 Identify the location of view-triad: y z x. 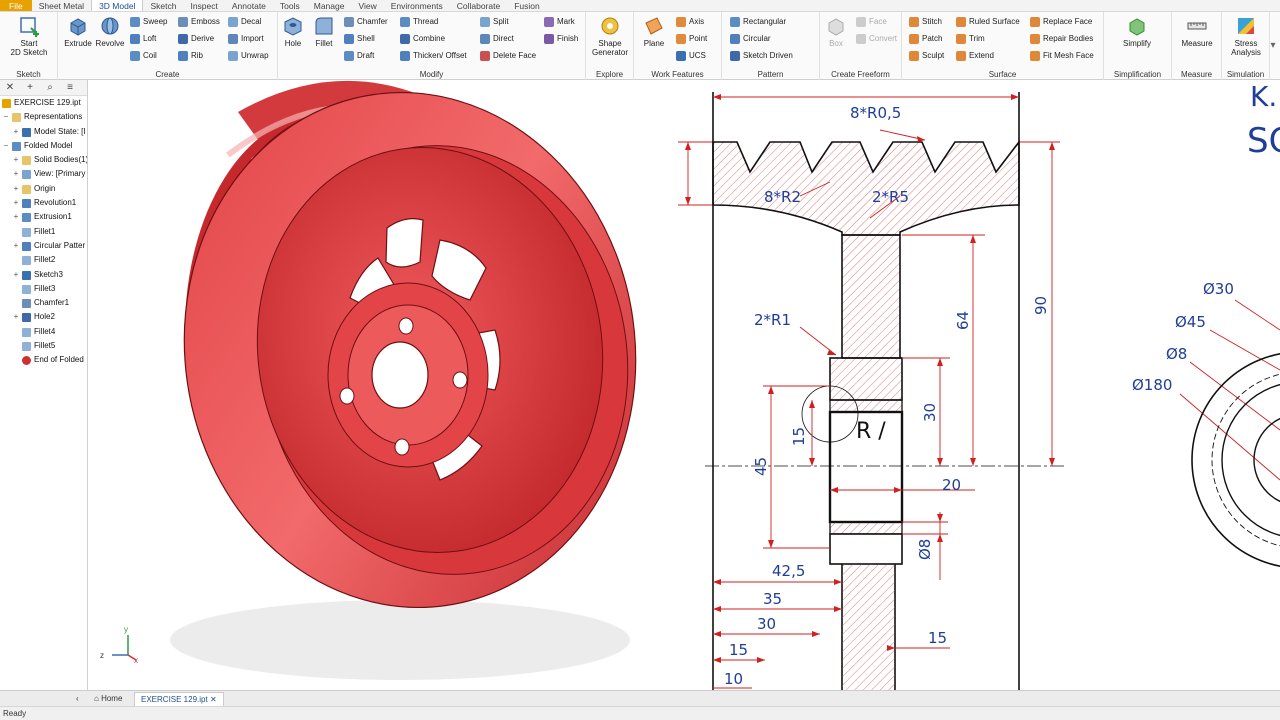
(119, 645).